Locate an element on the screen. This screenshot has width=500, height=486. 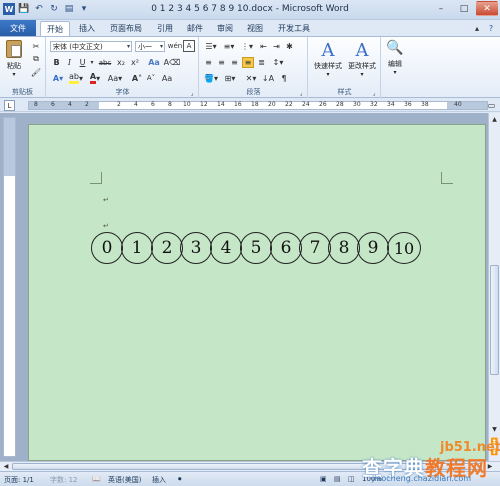
maximize-button: □ is located at coordinates (464, 8).